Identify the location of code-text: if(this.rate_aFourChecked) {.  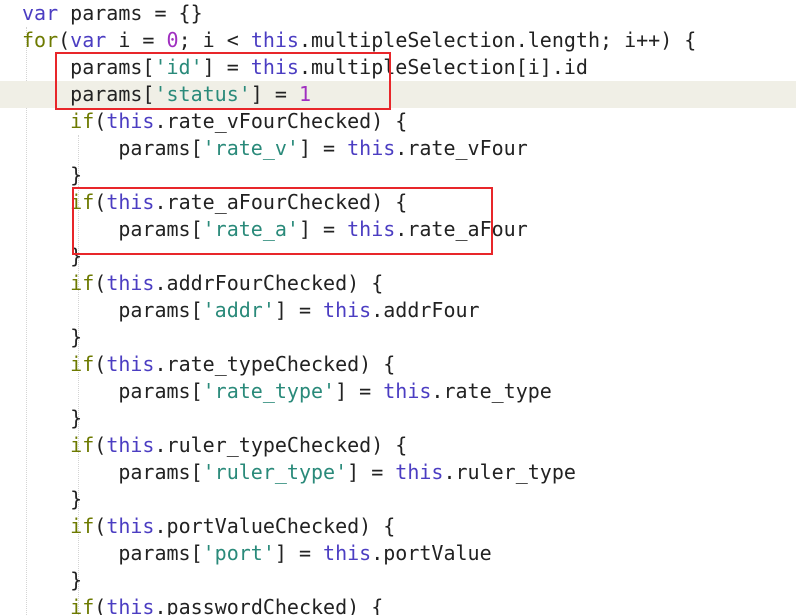
(214, 202).